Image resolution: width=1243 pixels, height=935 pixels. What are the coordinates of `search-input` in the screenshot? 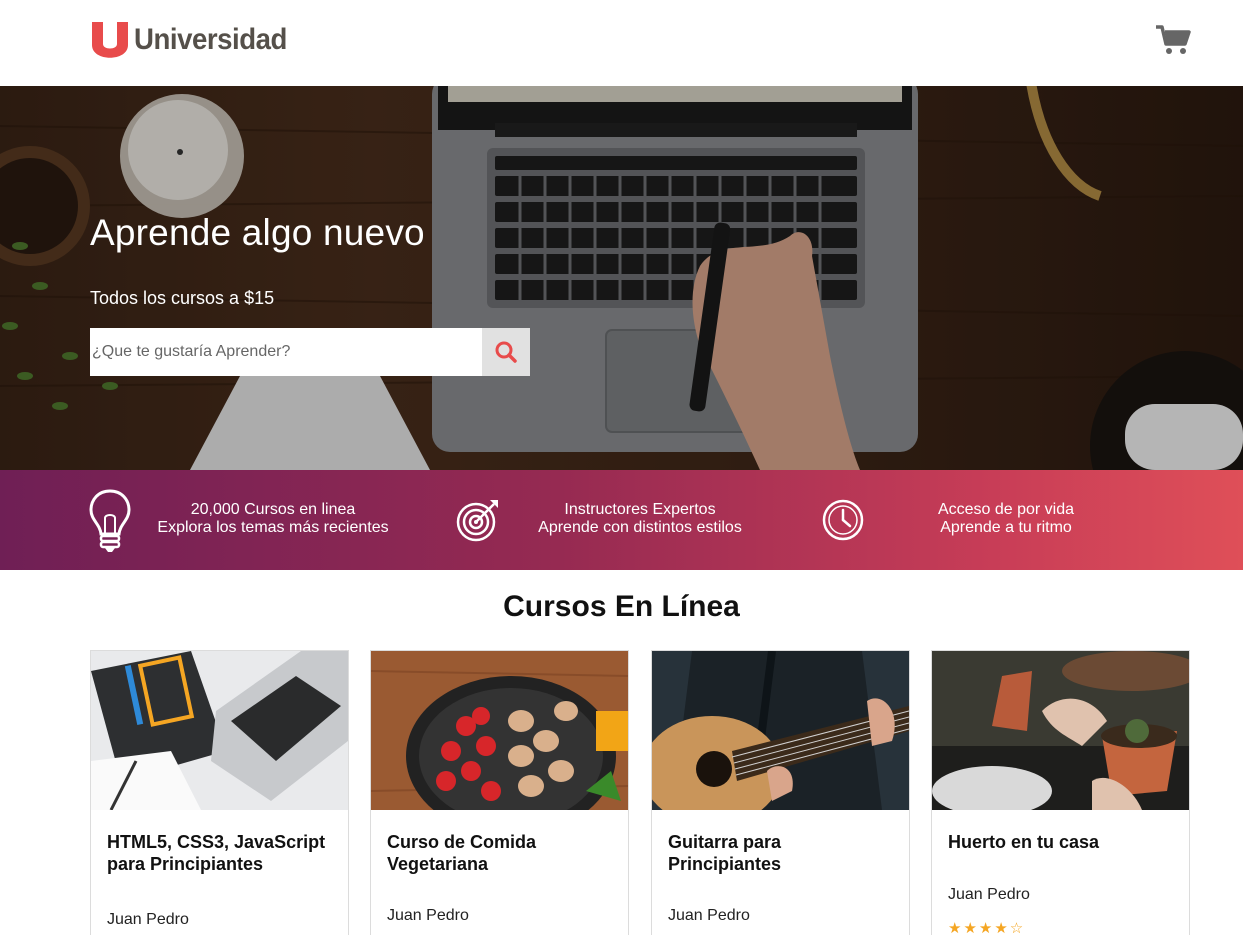 It's located at (286, 352).